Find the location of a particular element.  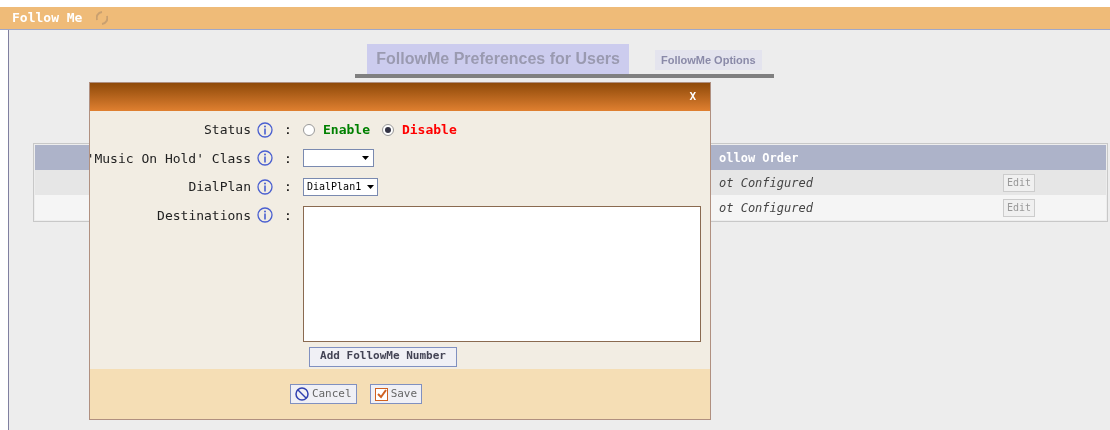

add-number-button: Add FollowMe Number is located at coordinates (383, 356).